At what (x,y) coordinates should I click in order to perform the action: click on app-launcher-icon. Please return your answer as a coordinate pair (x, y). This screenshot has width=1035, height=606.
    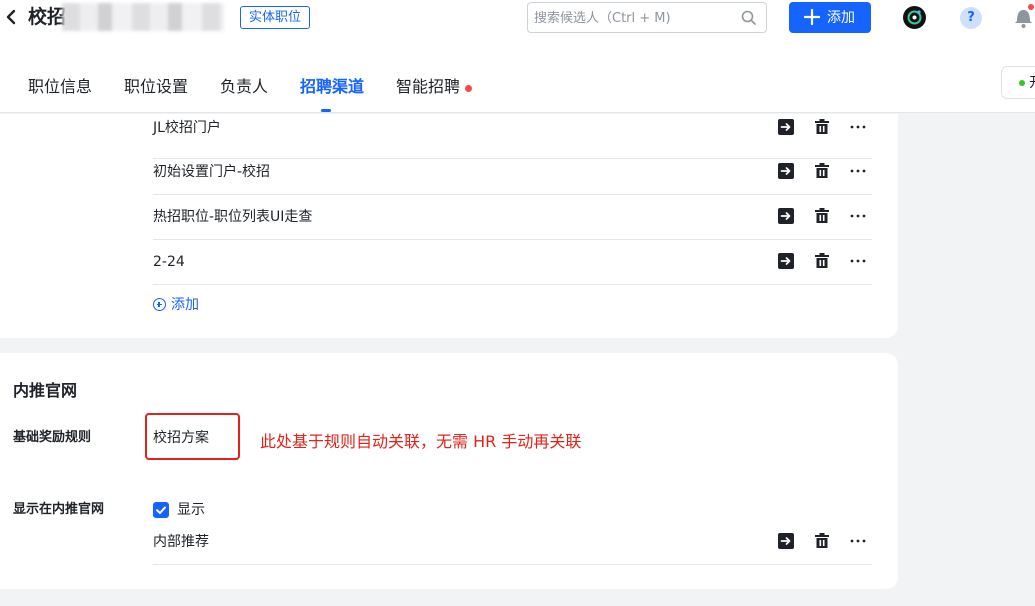
    Looking at the image, I should click on (914, 17).